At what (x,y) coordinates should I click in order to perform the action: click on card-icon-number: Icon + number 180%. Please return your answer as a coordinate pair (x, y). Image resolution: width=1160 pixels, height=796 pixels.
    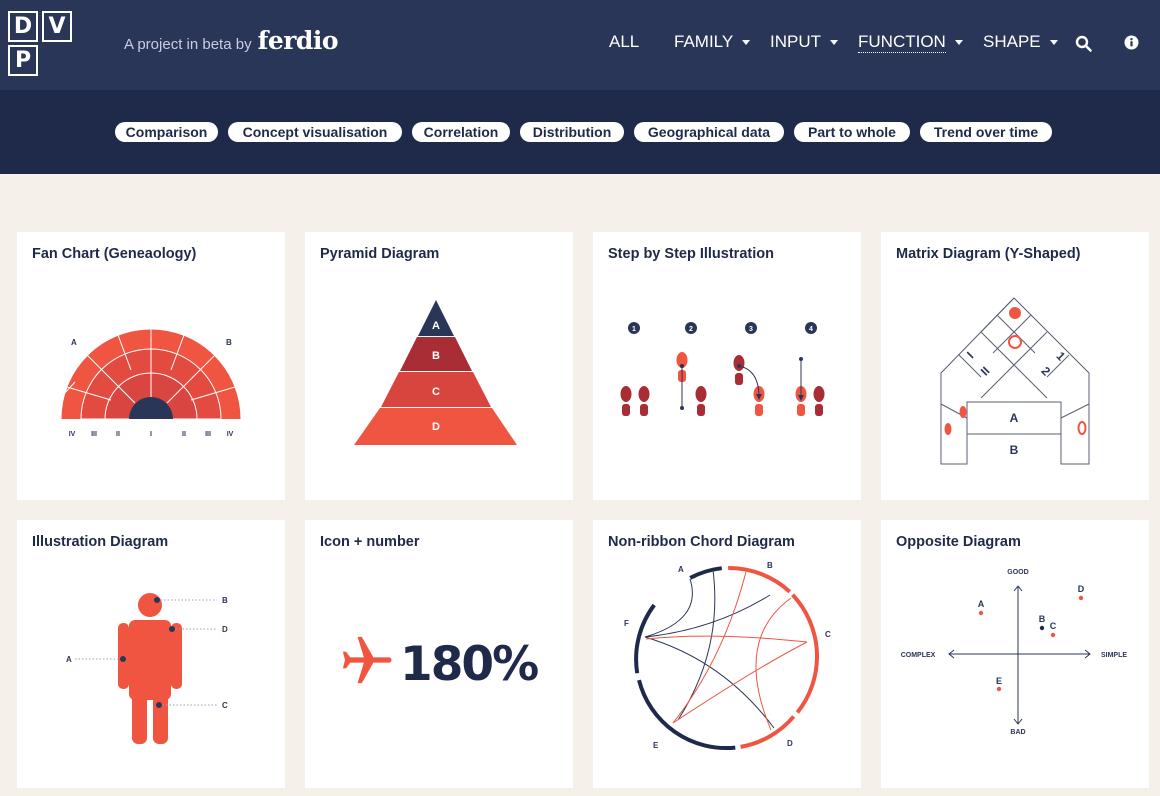
    Looking at the image, I should click on (439, 654).